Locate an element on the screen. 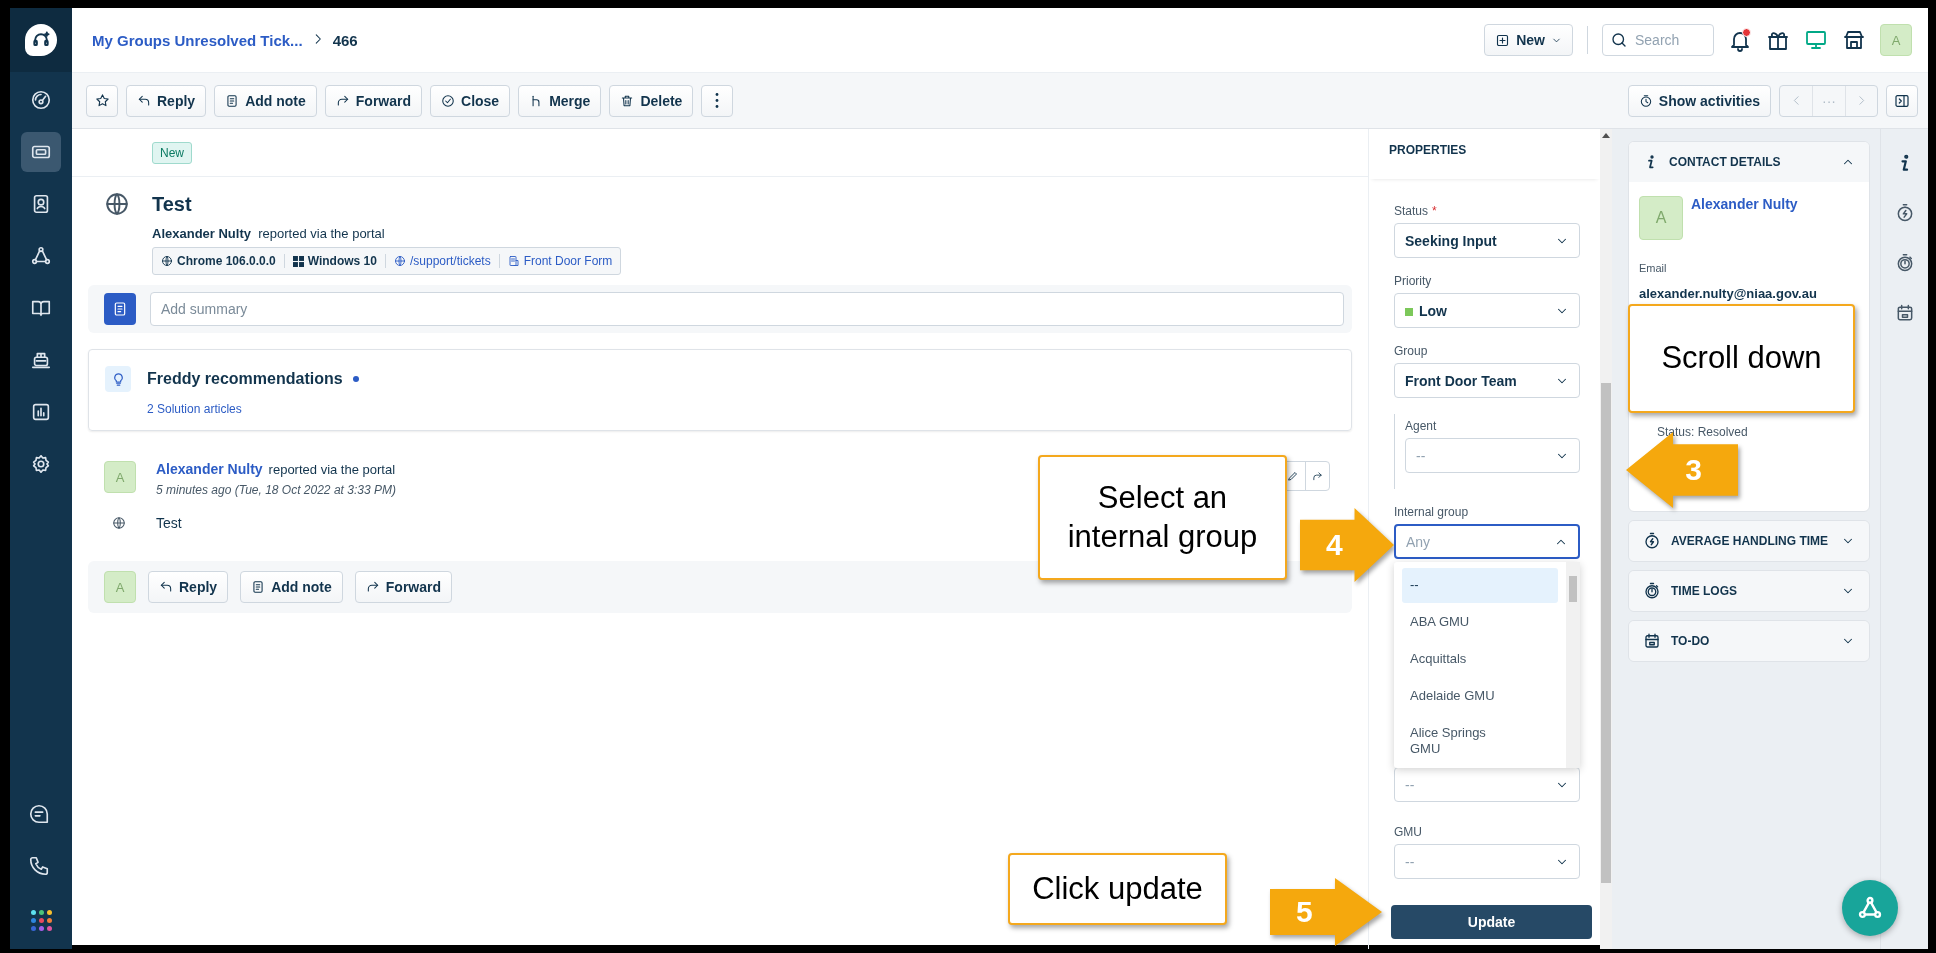 The width and height of the screenshot is (1936, 953). instruction-tooltip: Click update is located at coordinates (1117, 889).